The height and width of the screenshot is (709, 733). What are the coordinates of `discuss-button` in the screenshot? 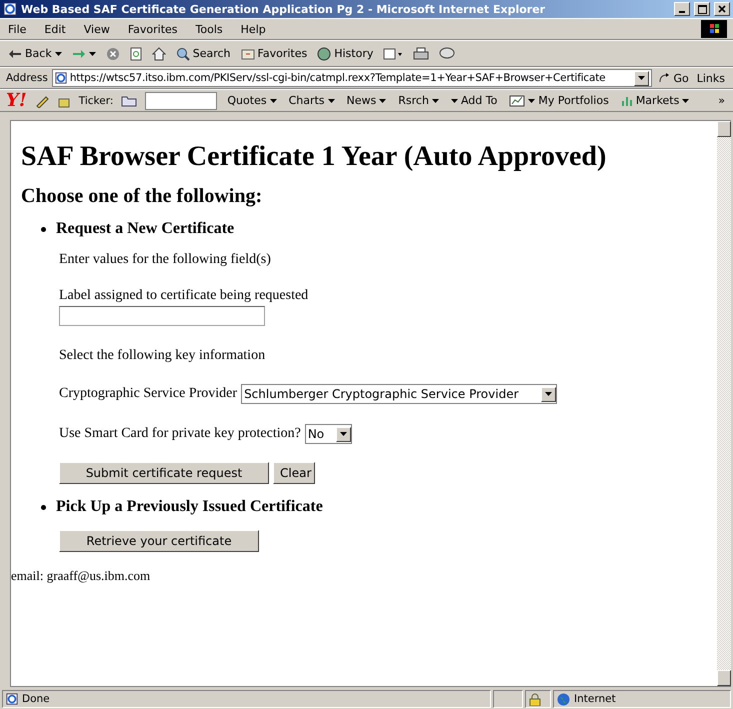 It's located at (447, 53).